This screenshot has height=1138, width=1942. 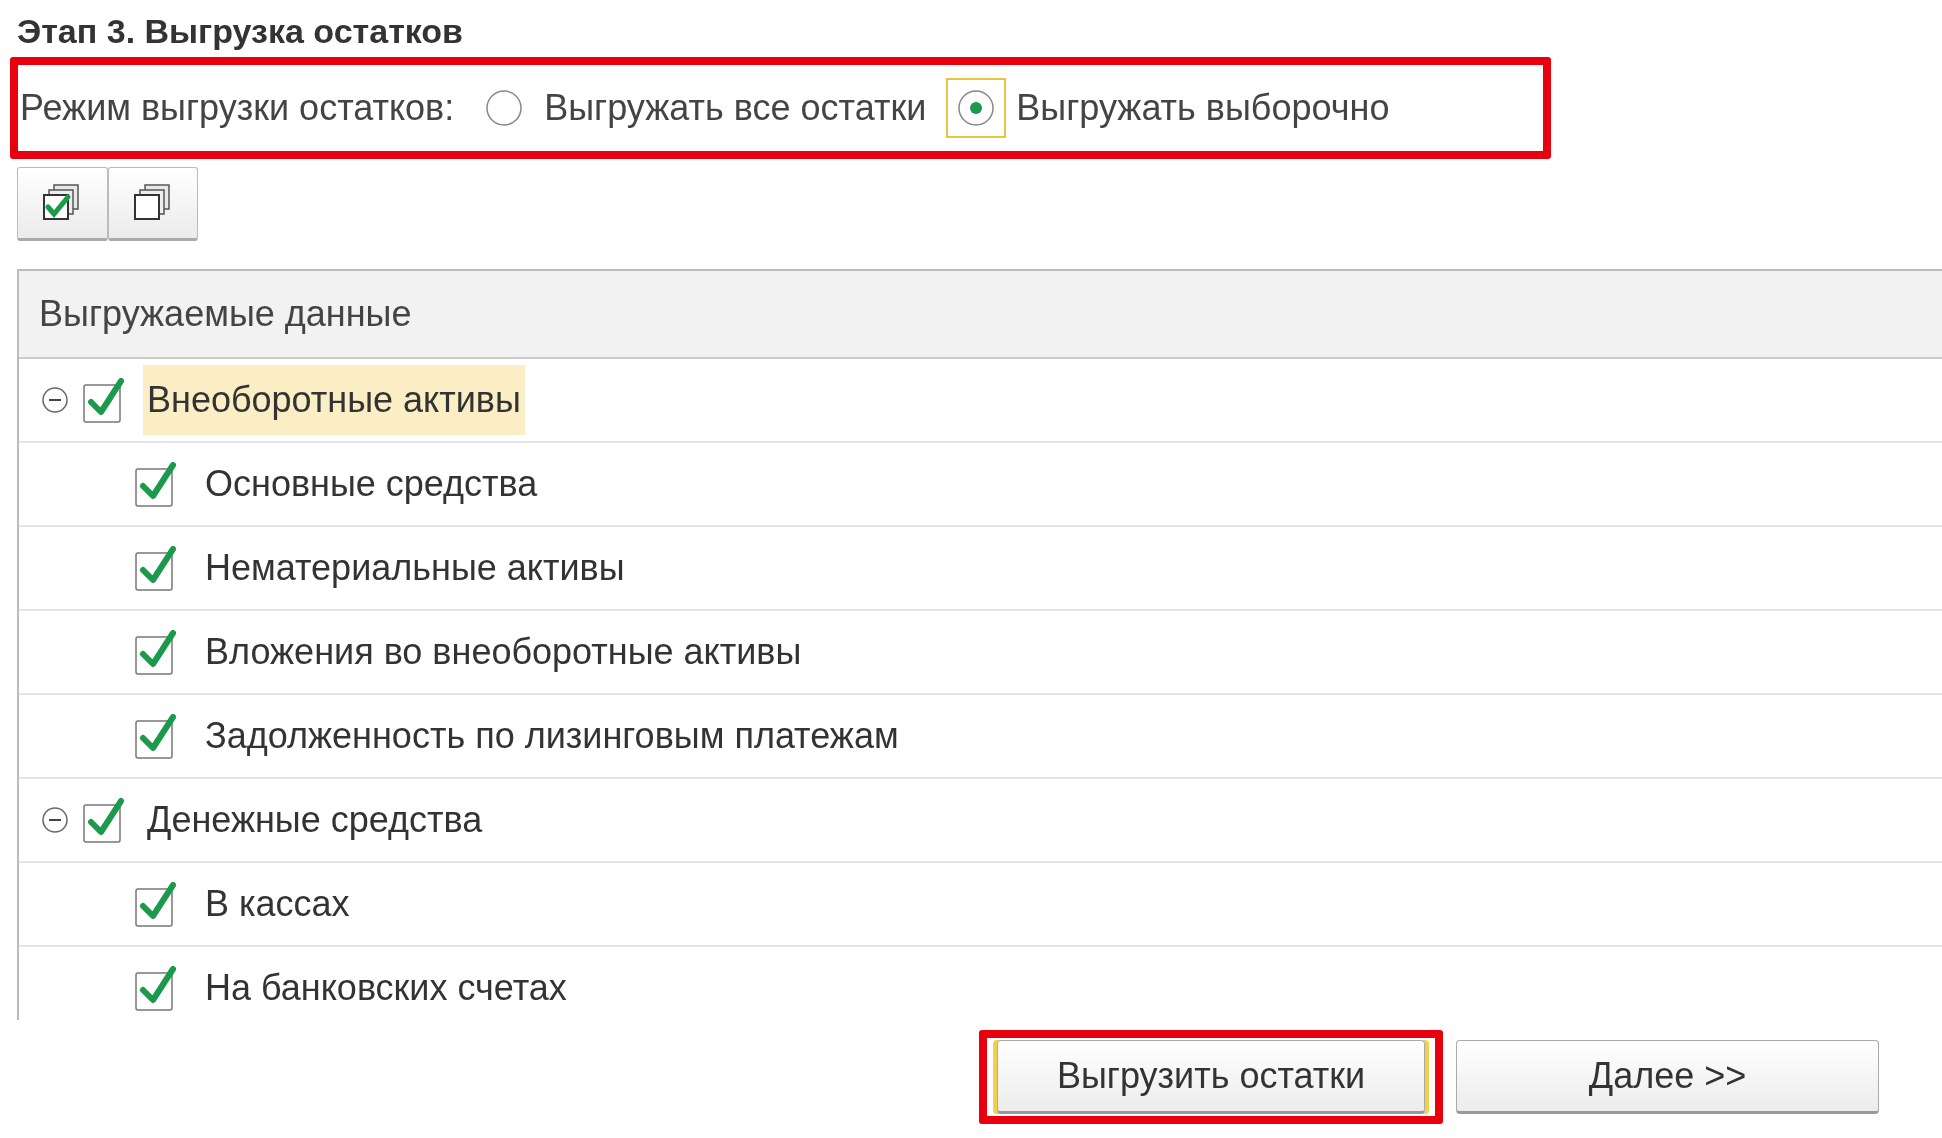 I want to click on tree-item: Основные средства, so click(x=371, y=484).